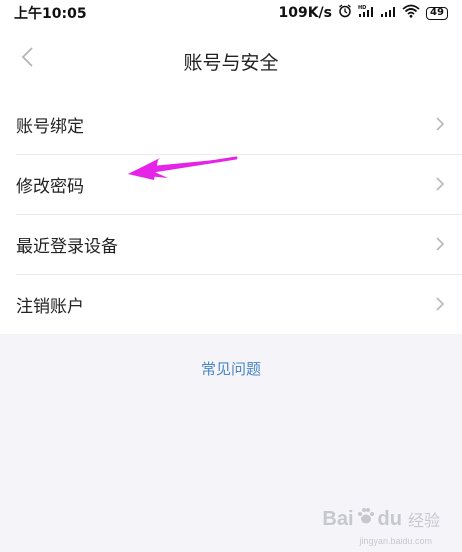 This screenshot has height=552, width=462. Describe the element at coordinates (437, 13) in the screenshot. I see `battery-icon: 49` at that location.